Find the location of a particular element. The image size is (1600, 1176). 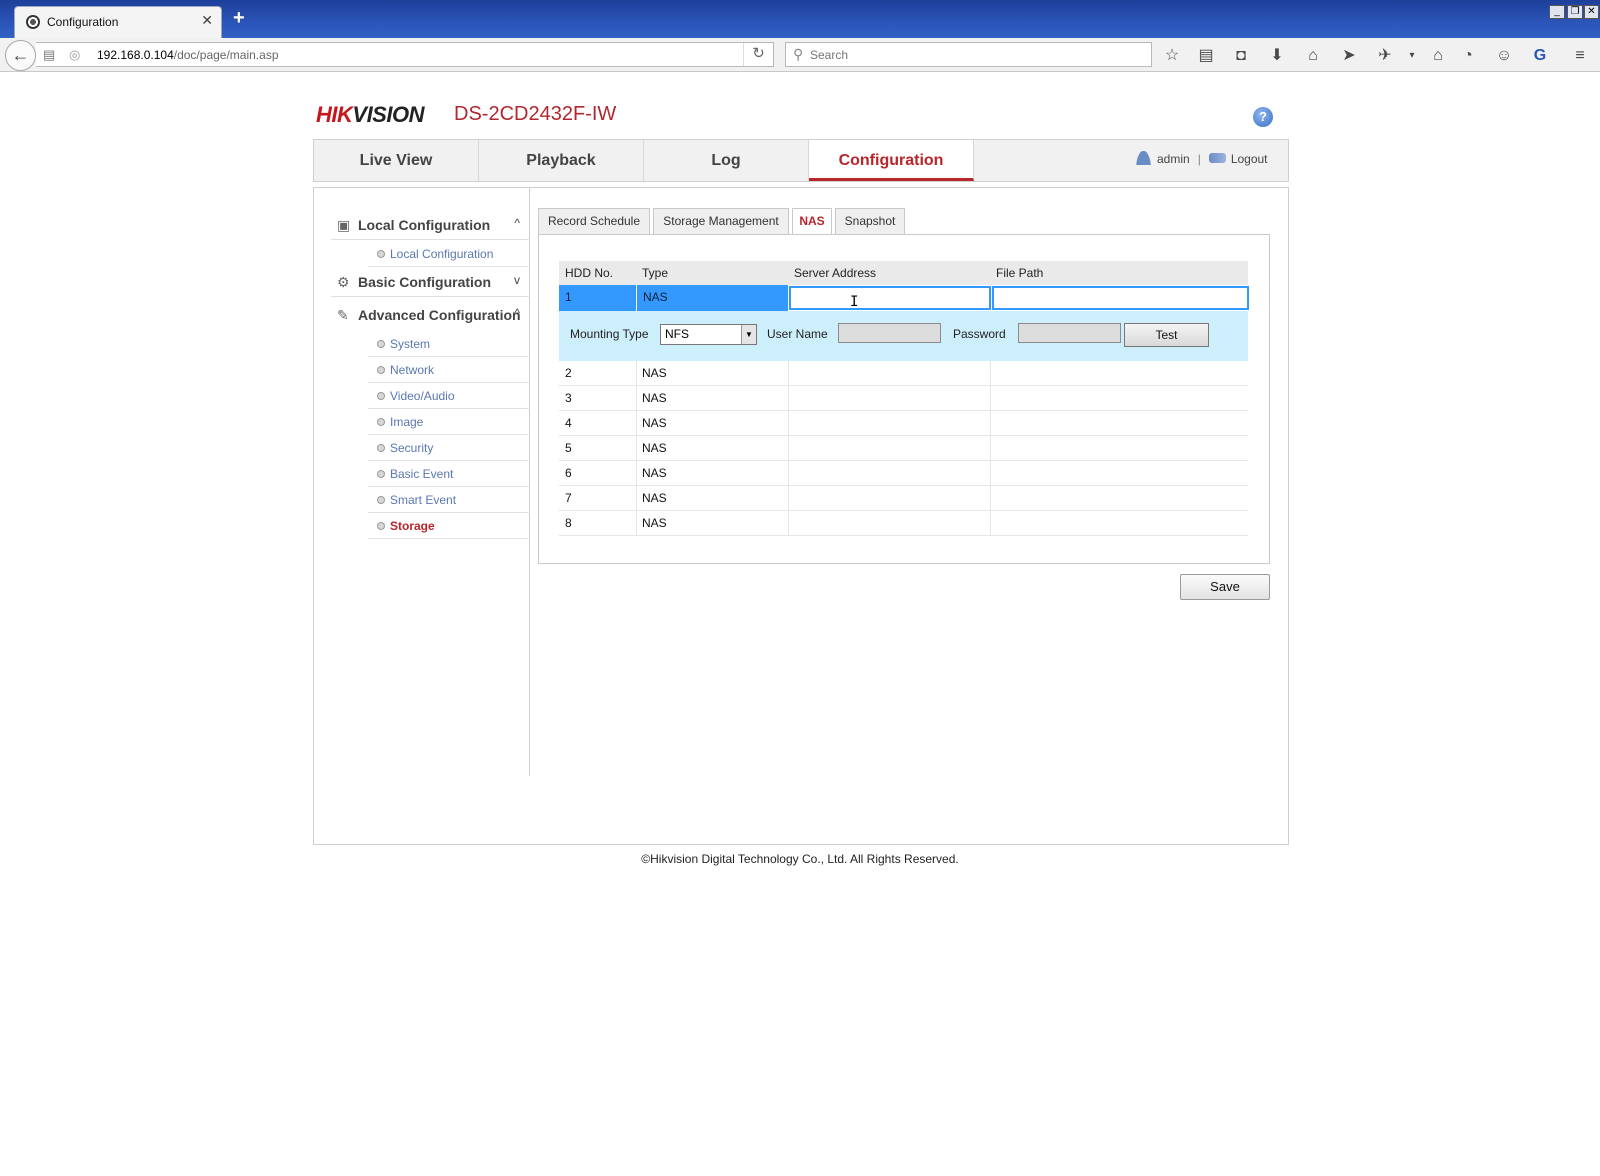

save-button: Save is located at coordinates (1225, 587).